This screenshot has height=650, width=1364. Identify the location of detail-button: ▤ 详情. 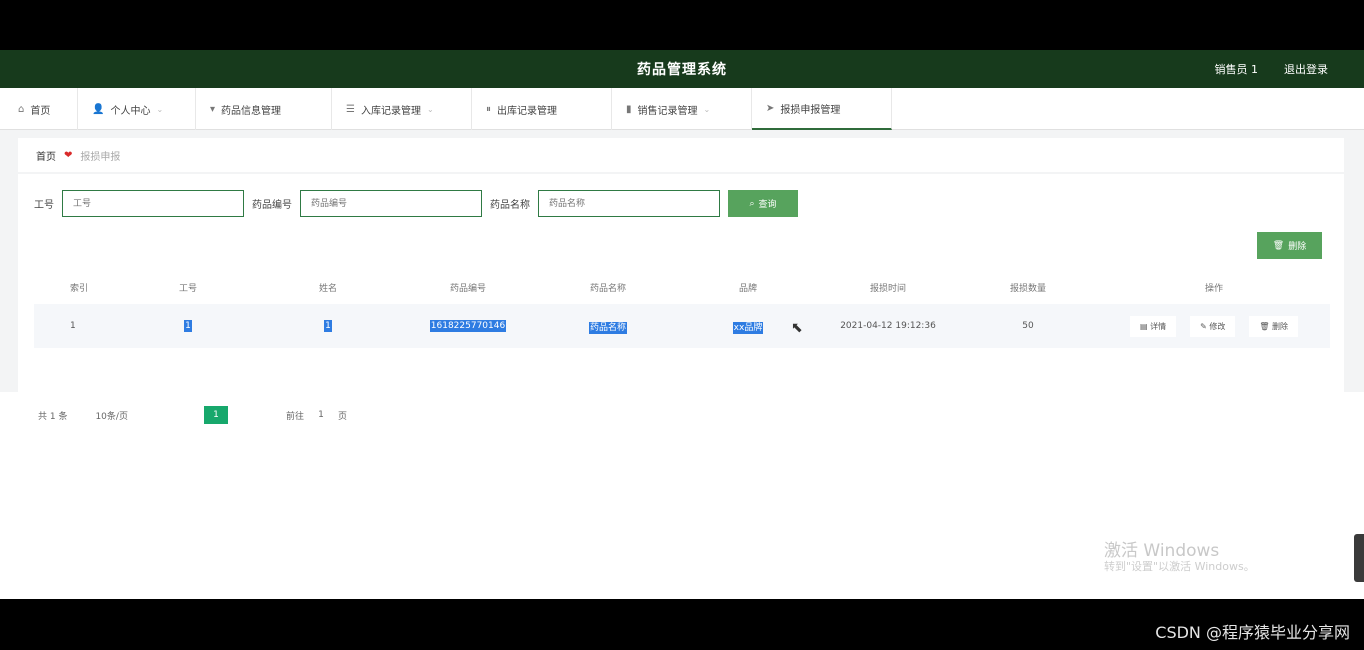
(1153, 326).